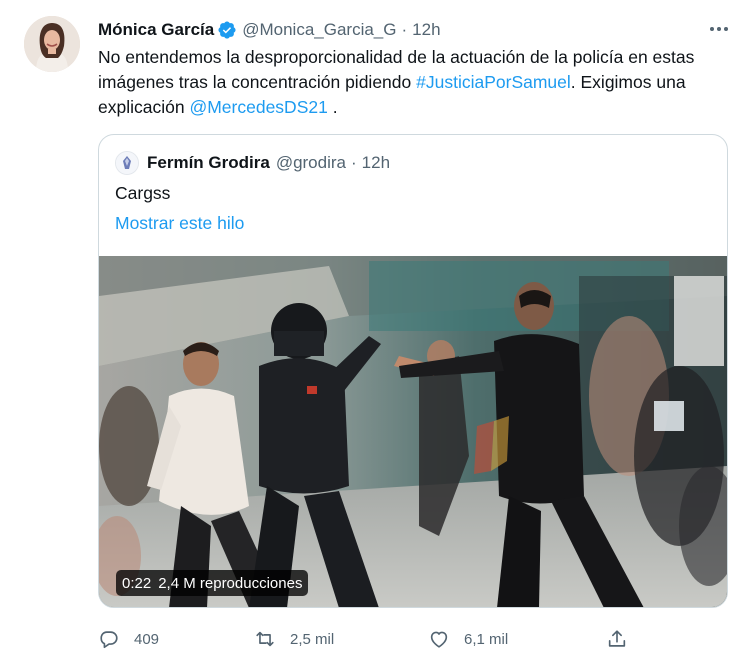 Image resolution: width=751 pixels, height=664 pixels. Describe the element at coordinates (617, 638) in the screenshot. I see `share-icon` at that location.